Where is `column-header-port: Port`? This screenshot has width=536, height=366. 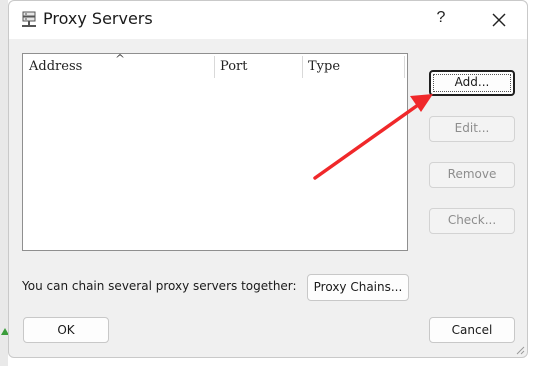 column-header-port: Port is located at coordinates (234, 66).